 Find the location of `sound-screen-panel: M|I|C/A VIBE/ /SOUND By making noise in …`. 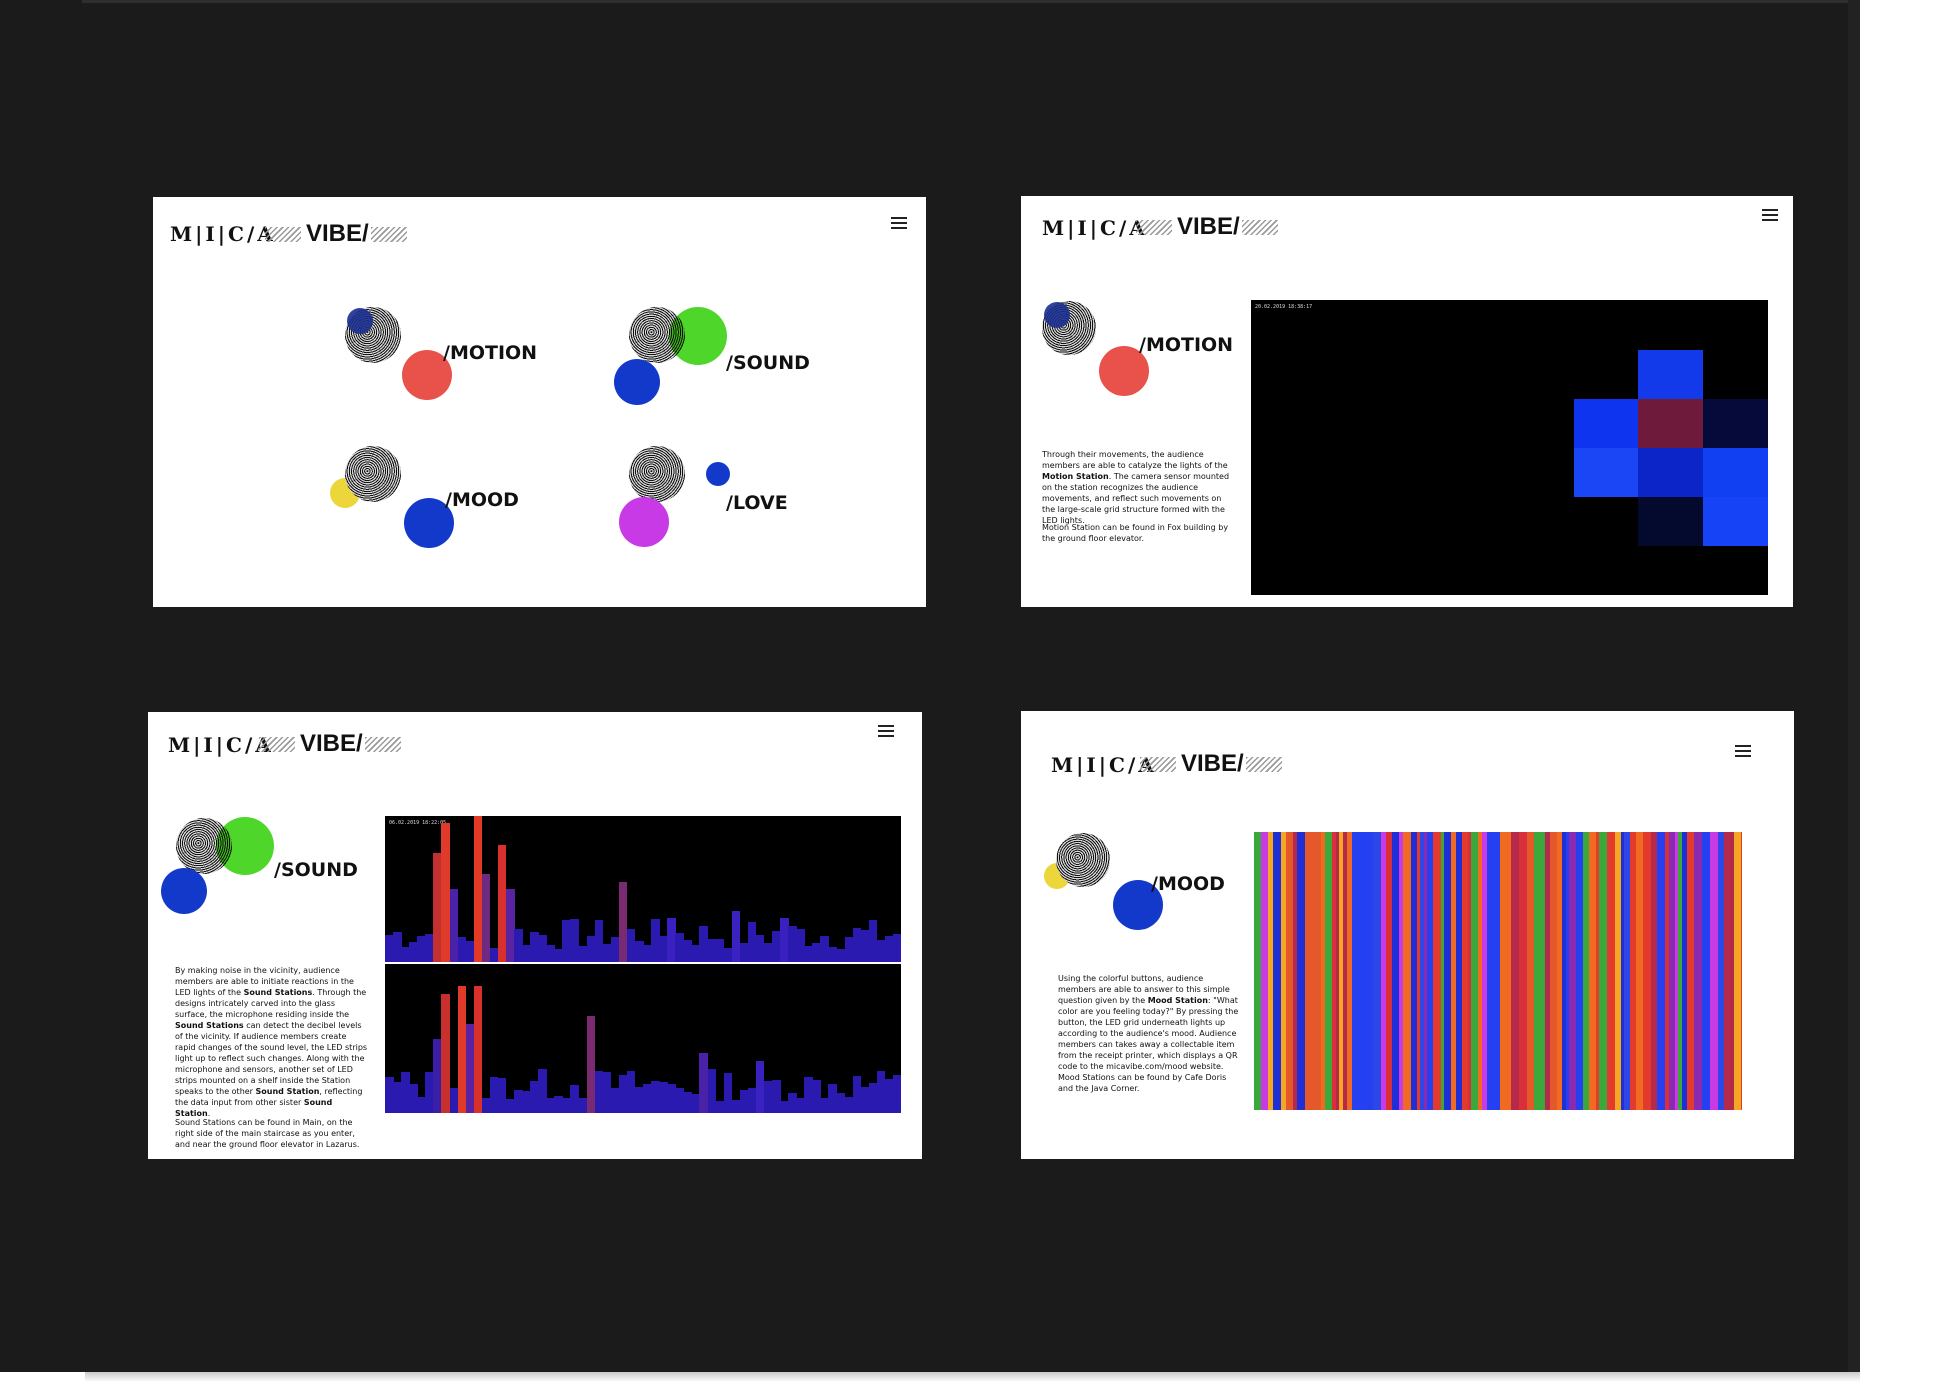

sound-screen-panel: M|I|C/A VIBE/ /SOUND By making noise in … is located at coordinates (535, 935).